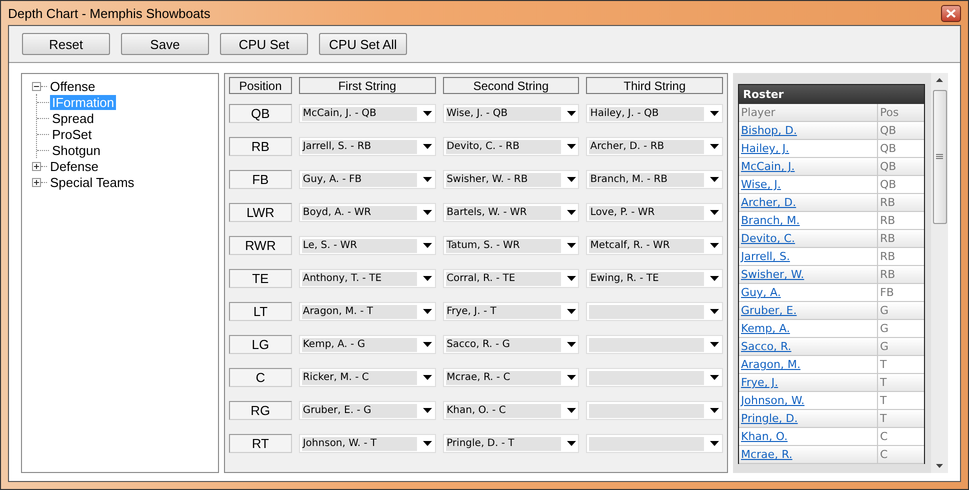  I want to click on player-link: Hailey, J., so click(765, 148).